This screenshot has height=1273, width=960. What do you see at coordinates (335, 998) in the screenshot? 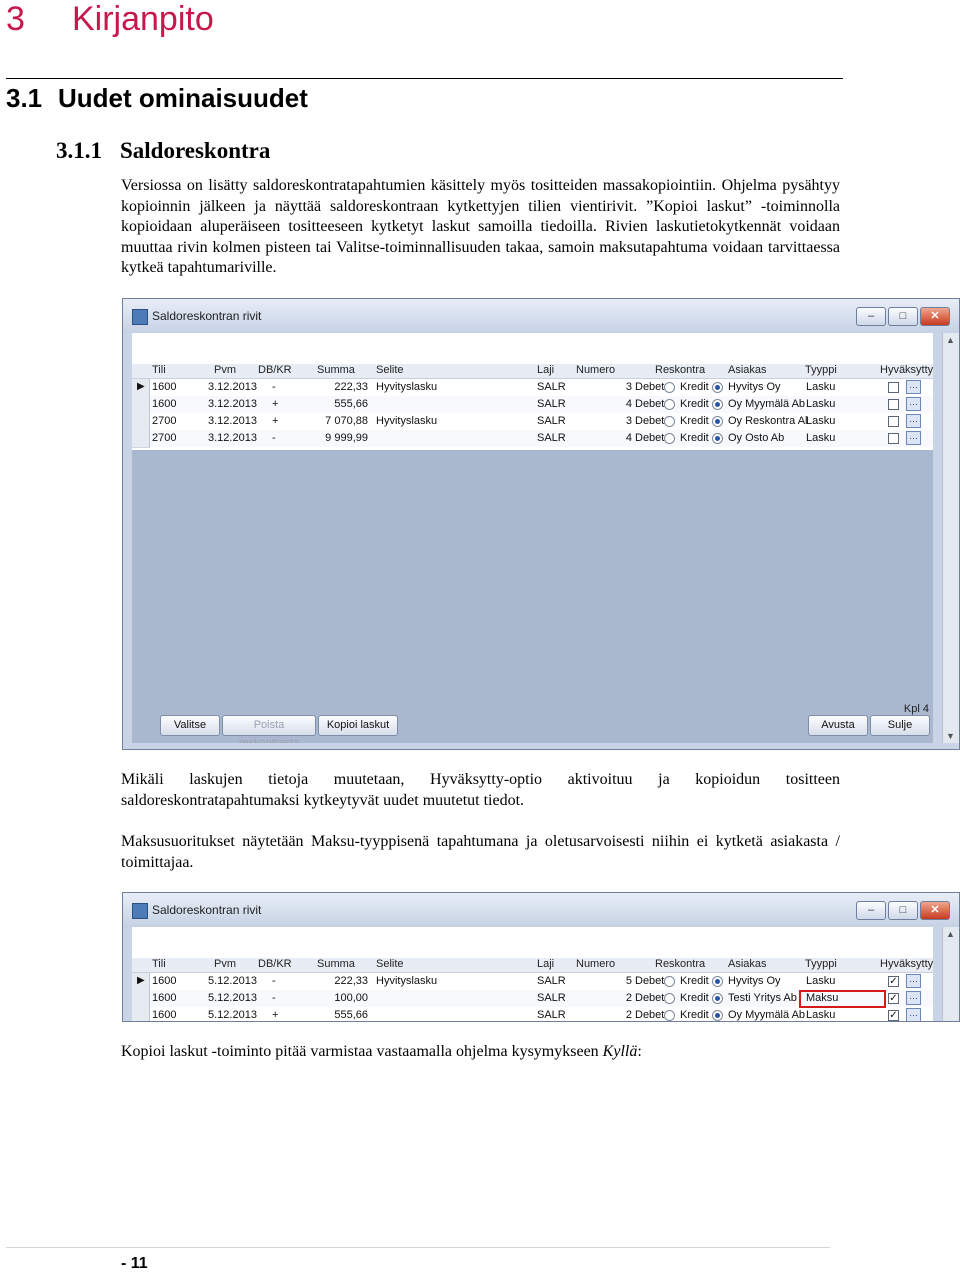
I see `cell-summa: 100,00` at bounding box center [335, 998].